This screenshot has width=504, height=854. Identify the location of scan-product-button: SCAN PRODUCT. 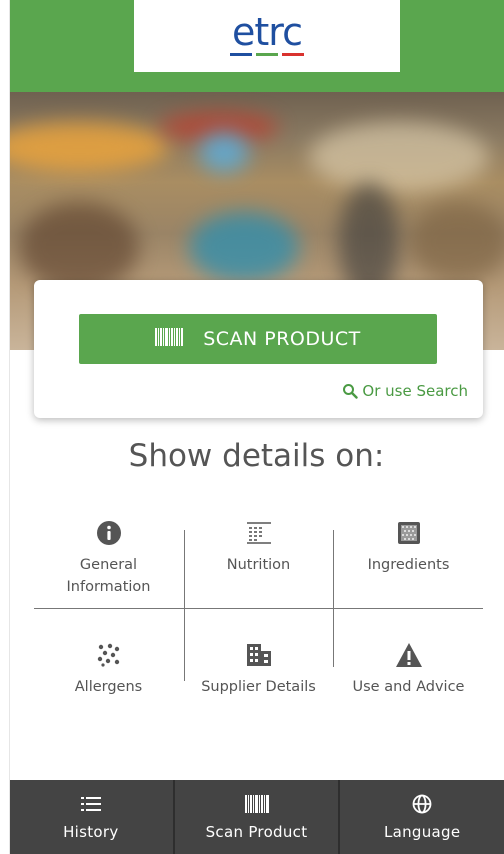
(258, 339).